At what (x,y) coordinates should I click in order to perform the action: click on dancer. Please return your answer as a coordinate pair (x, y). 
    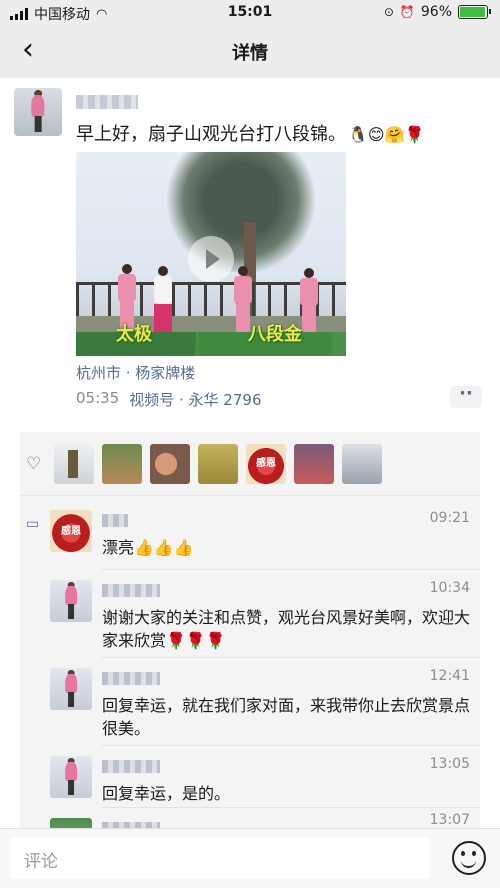
    Looking at the image, I should click on (163, 299).